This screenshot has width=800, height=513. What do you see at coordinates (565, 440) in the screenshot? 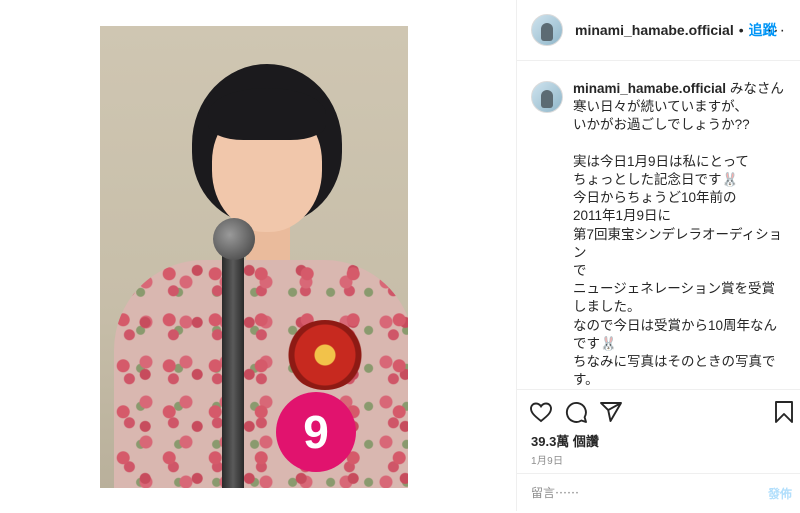
I see `like-count: 39.3萬 個讚` at bounding box center [565, 440].